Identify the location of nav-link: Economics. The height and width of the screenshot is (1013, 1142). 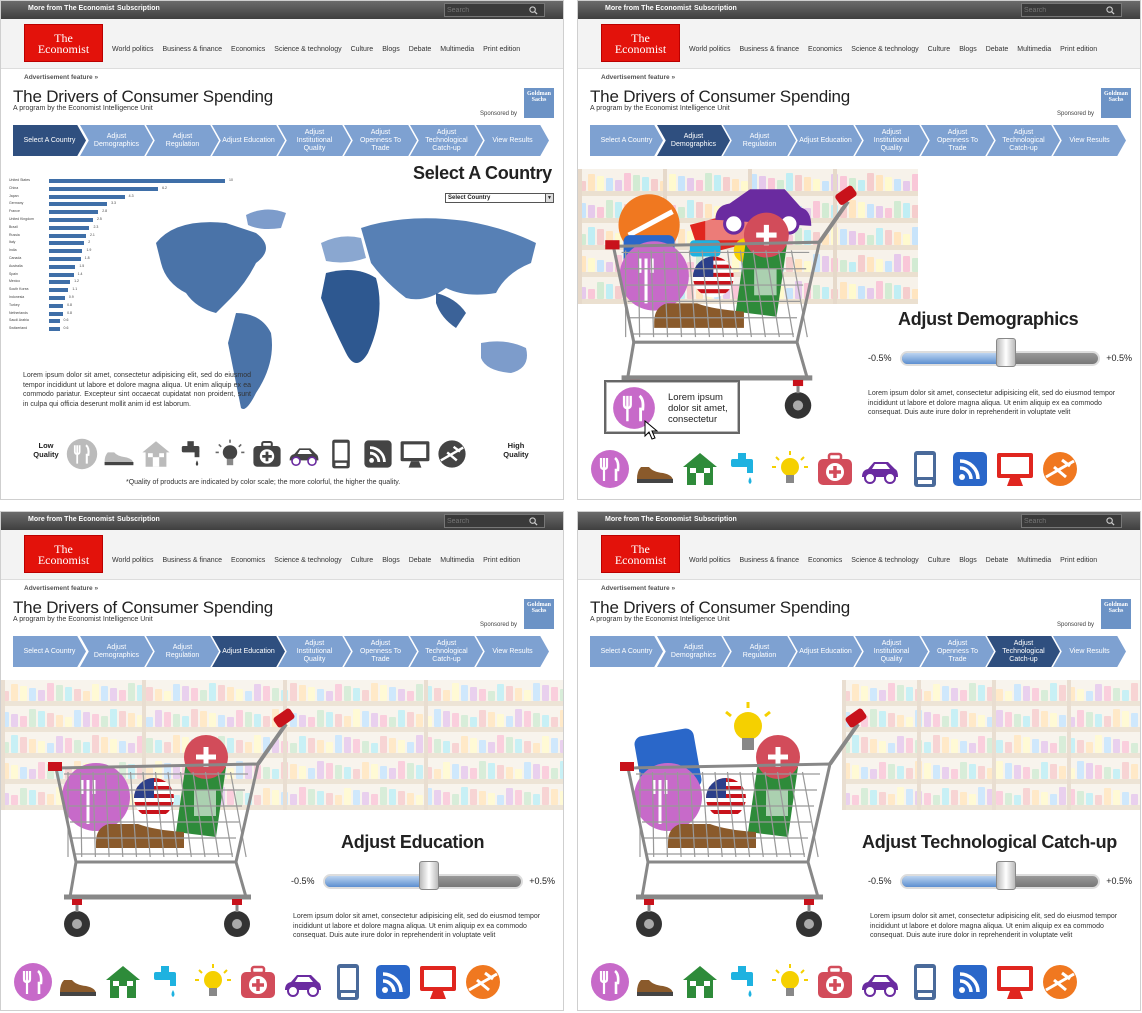
(825, 49).